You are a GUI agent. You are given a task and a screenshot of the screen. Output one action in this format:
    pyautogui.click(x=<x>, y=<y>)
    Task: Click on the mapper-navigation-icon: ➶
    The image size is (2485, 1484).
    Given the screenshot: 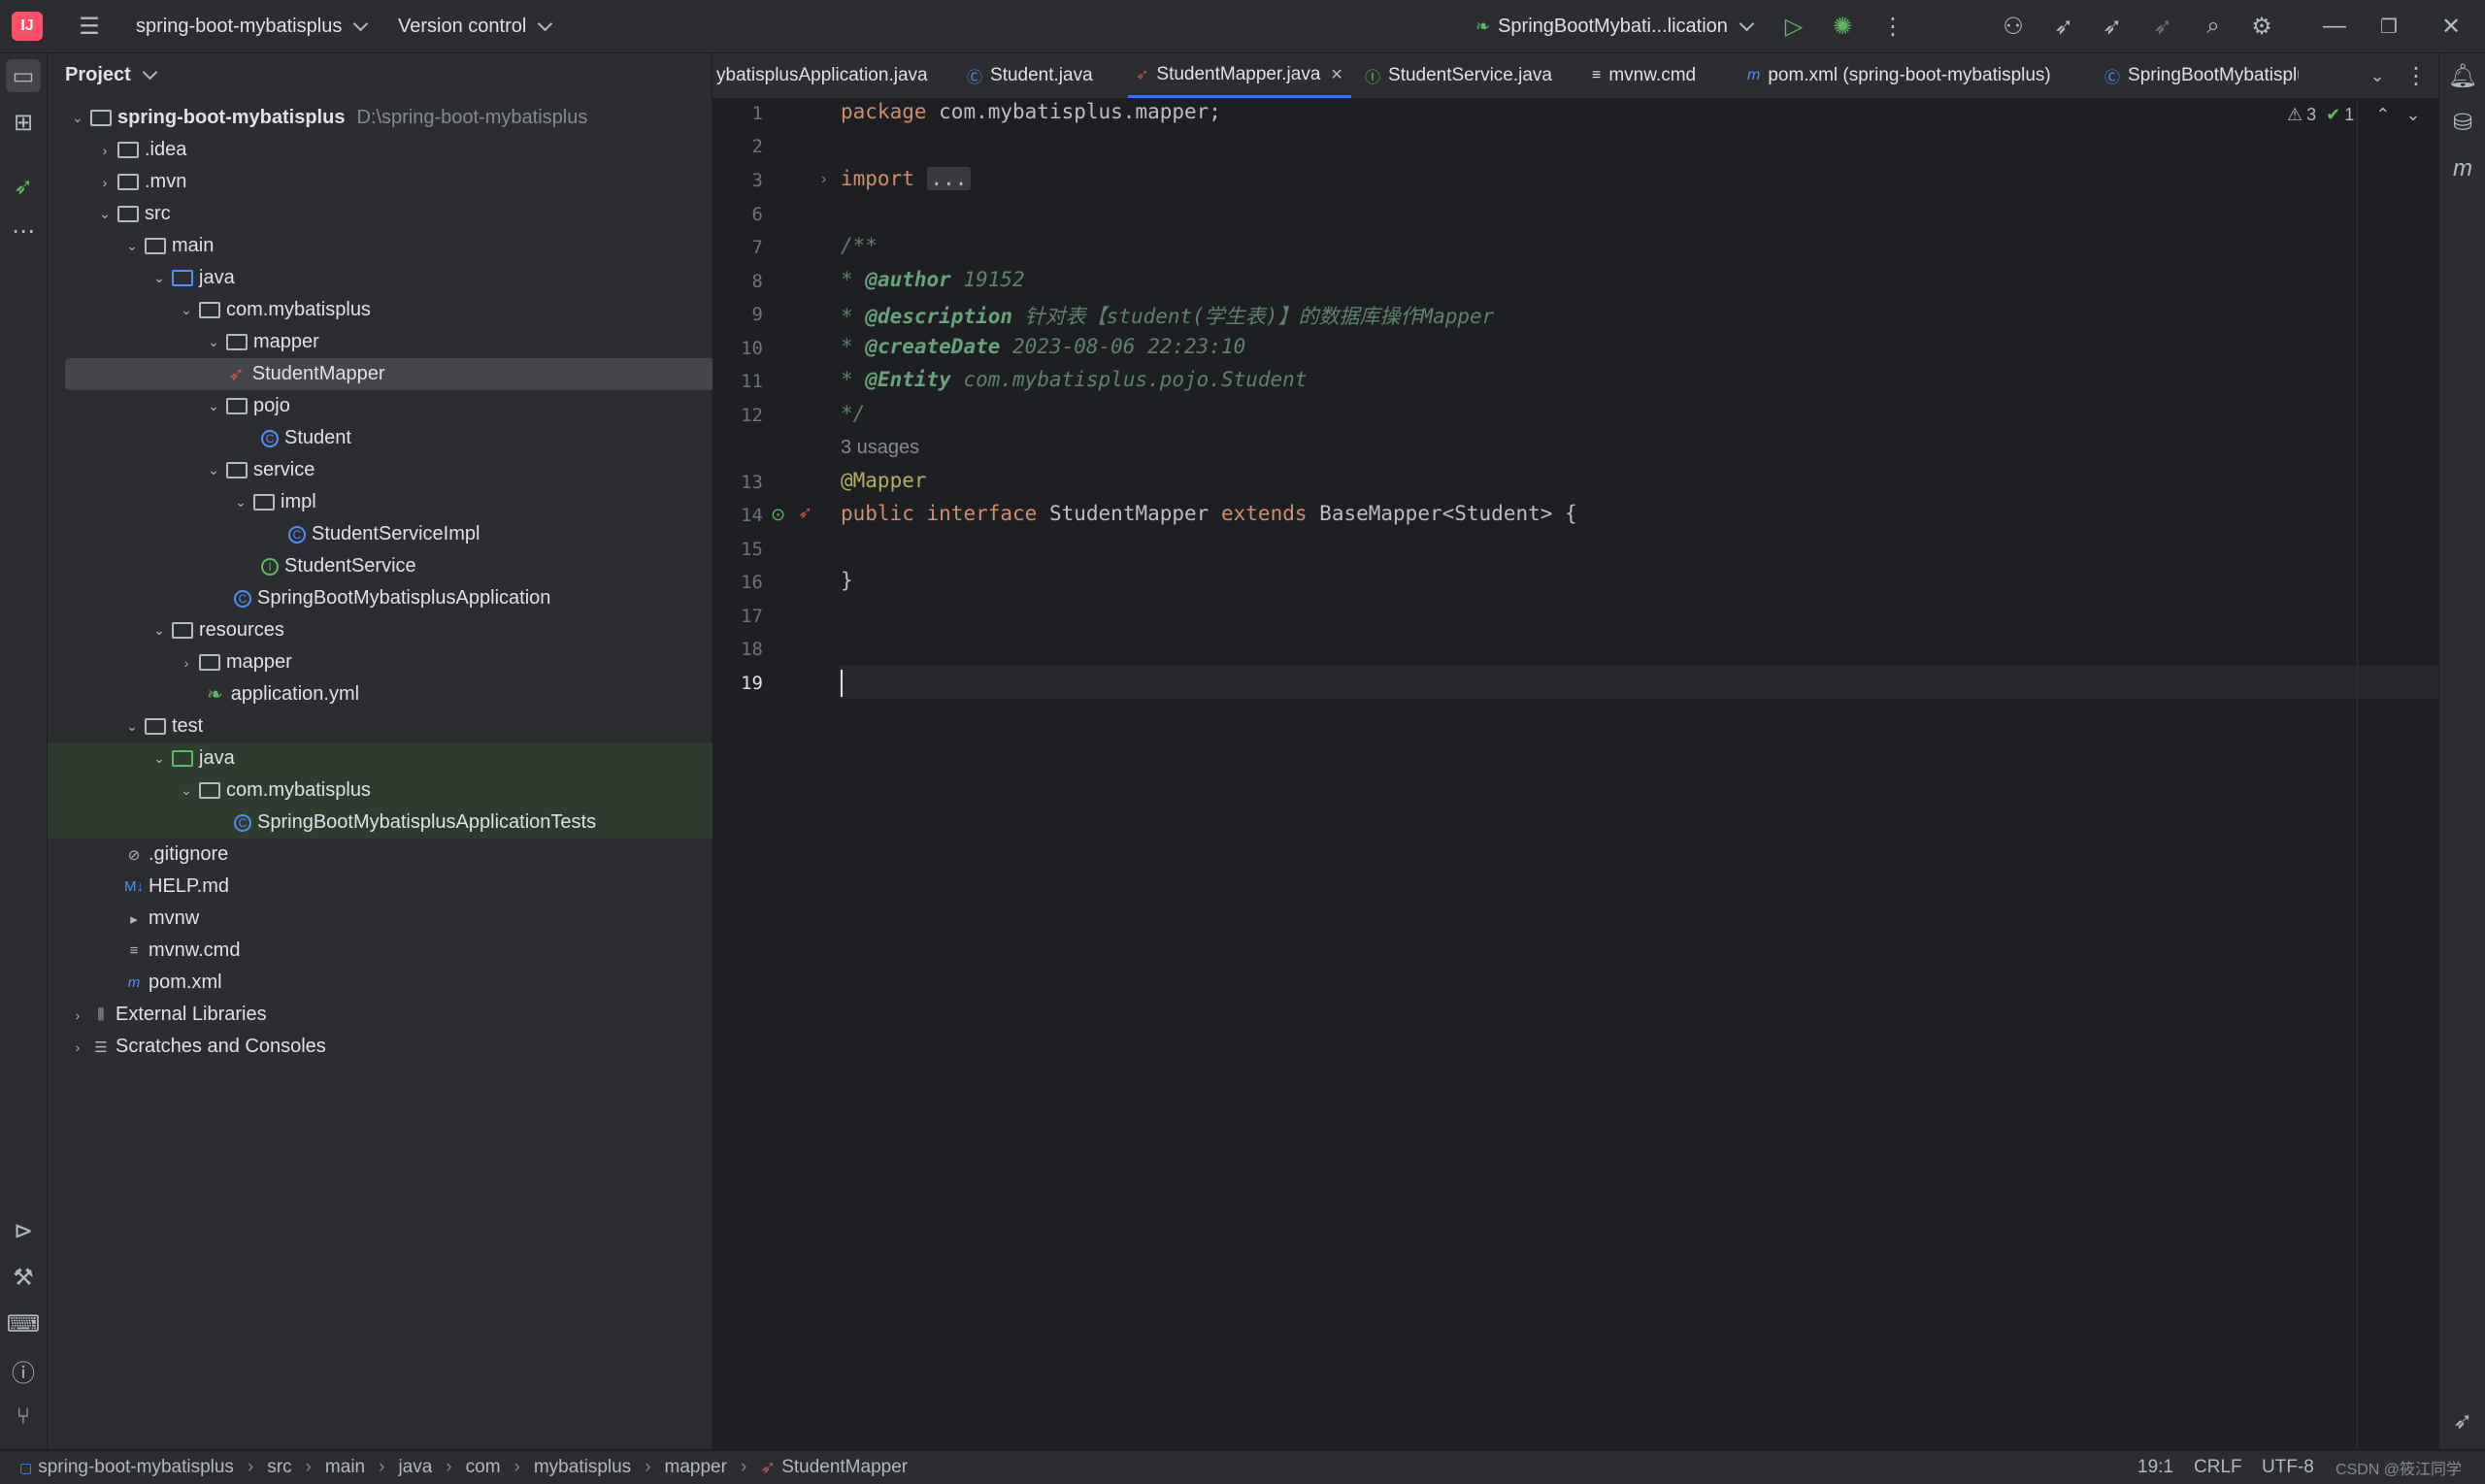 What is the action you would take?
    pyautogui.click(x=805, y=513)
    